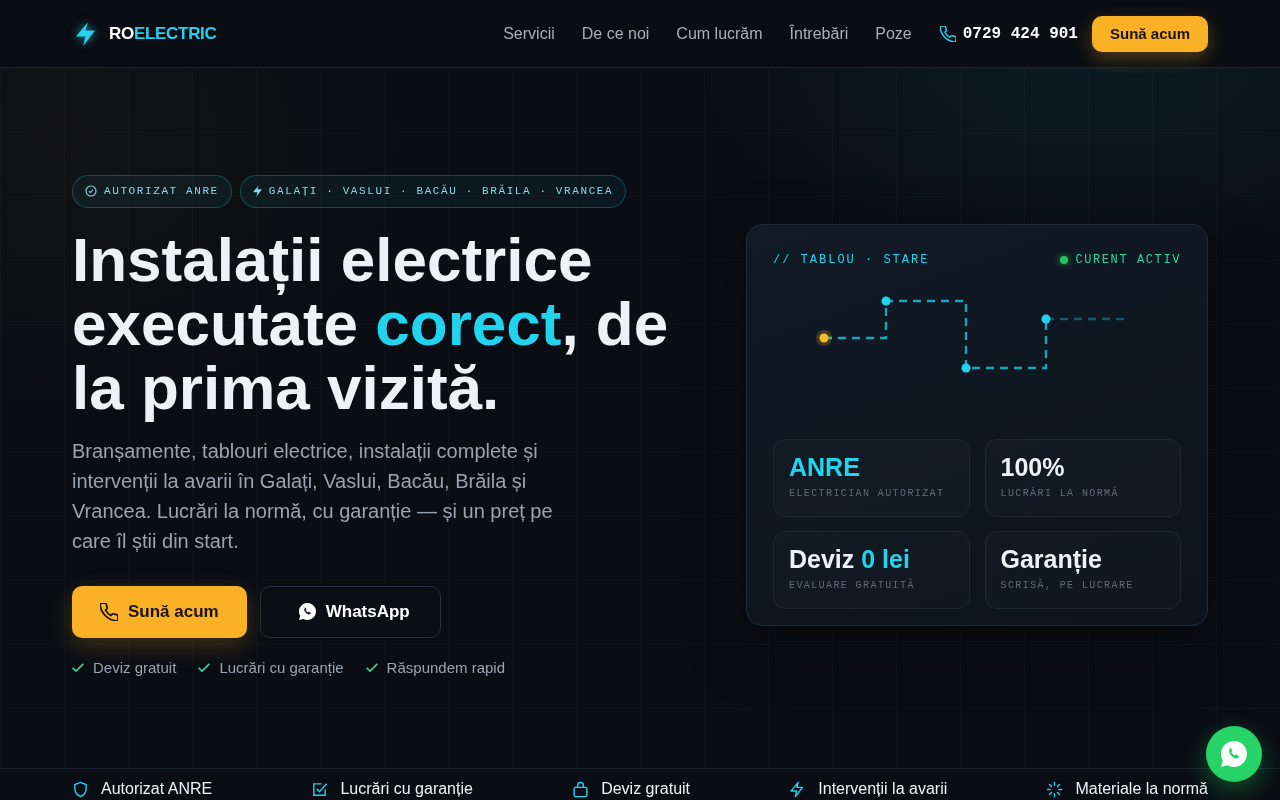  What do you see at coordinates (581, 789) in the screenshot?
I see `padlock-icon` at bounding box center [581, 789].